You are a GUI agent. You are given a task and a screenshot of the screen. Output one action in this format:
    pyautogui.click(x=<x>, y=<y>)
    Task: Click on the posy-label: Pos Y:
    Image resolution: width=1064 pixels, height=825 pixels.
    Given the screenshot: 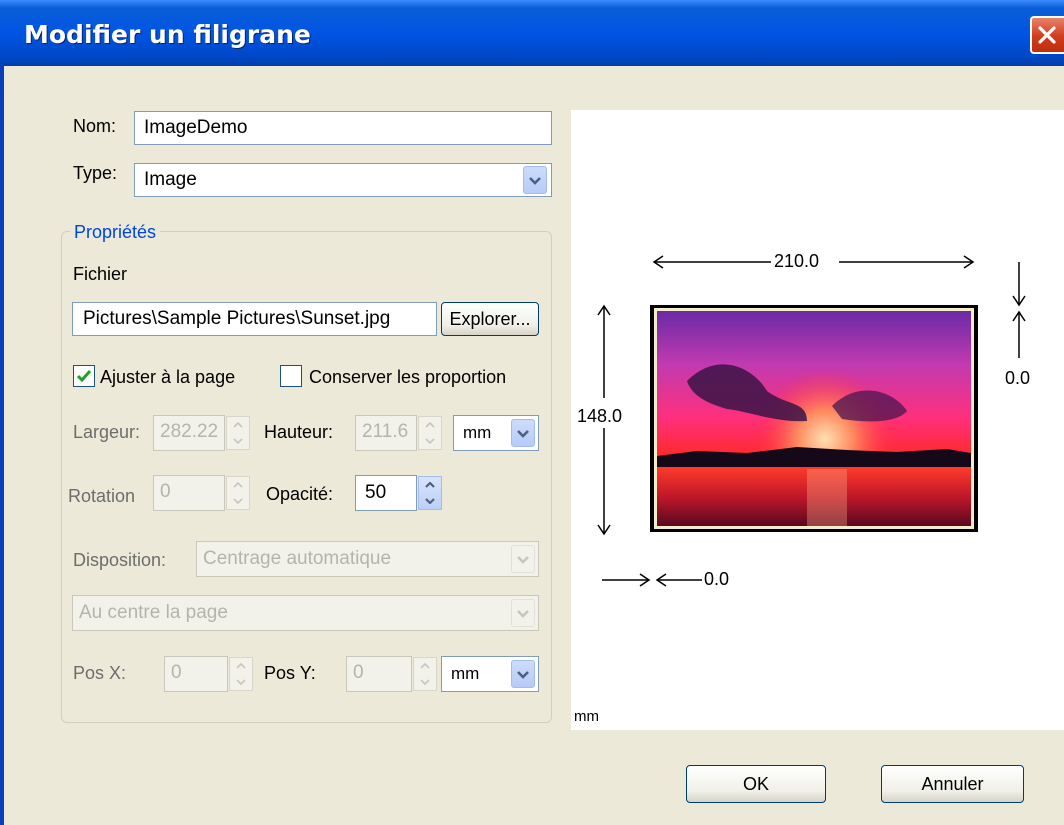 What is the action you would take?
    pyautogui.click(x=290, y=673)
    